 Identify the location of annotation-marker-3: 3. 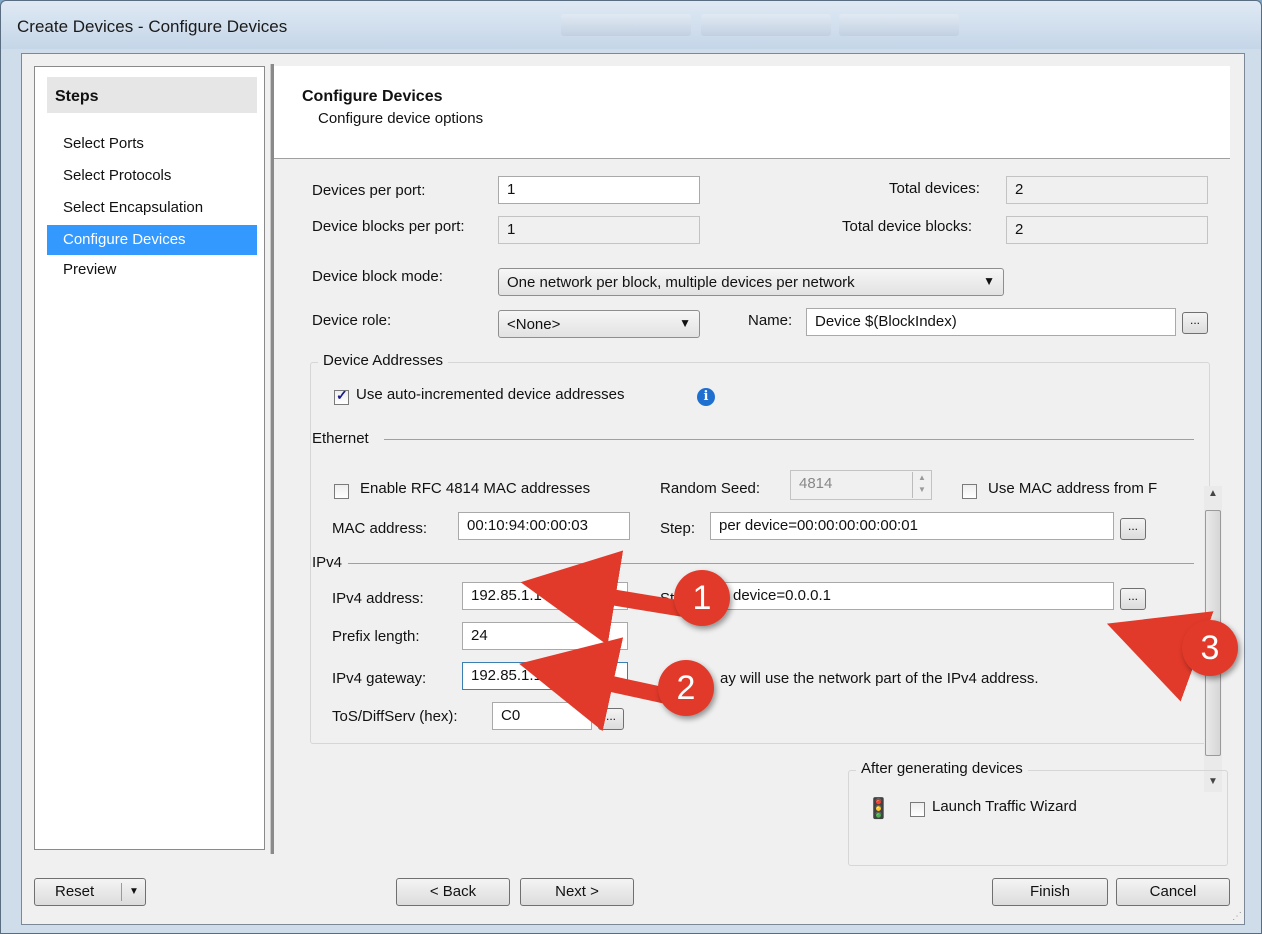
(1210, 648).